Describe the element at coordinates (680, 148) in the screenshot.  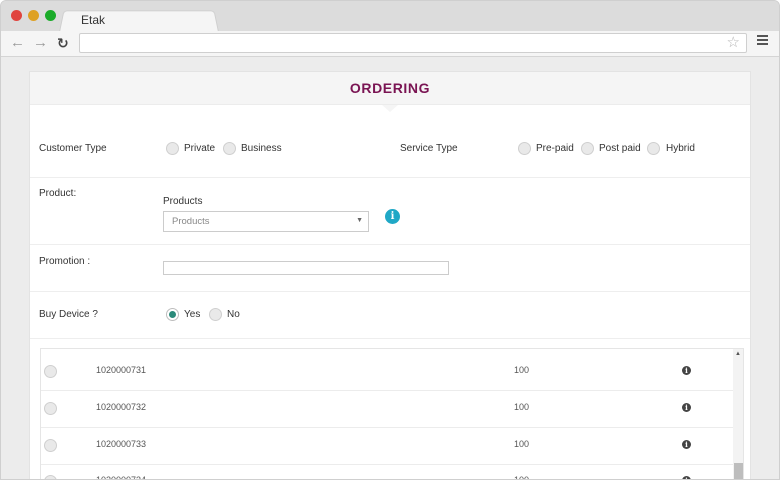
I see `service-type-hybrid-label: Hybrid` at that location.